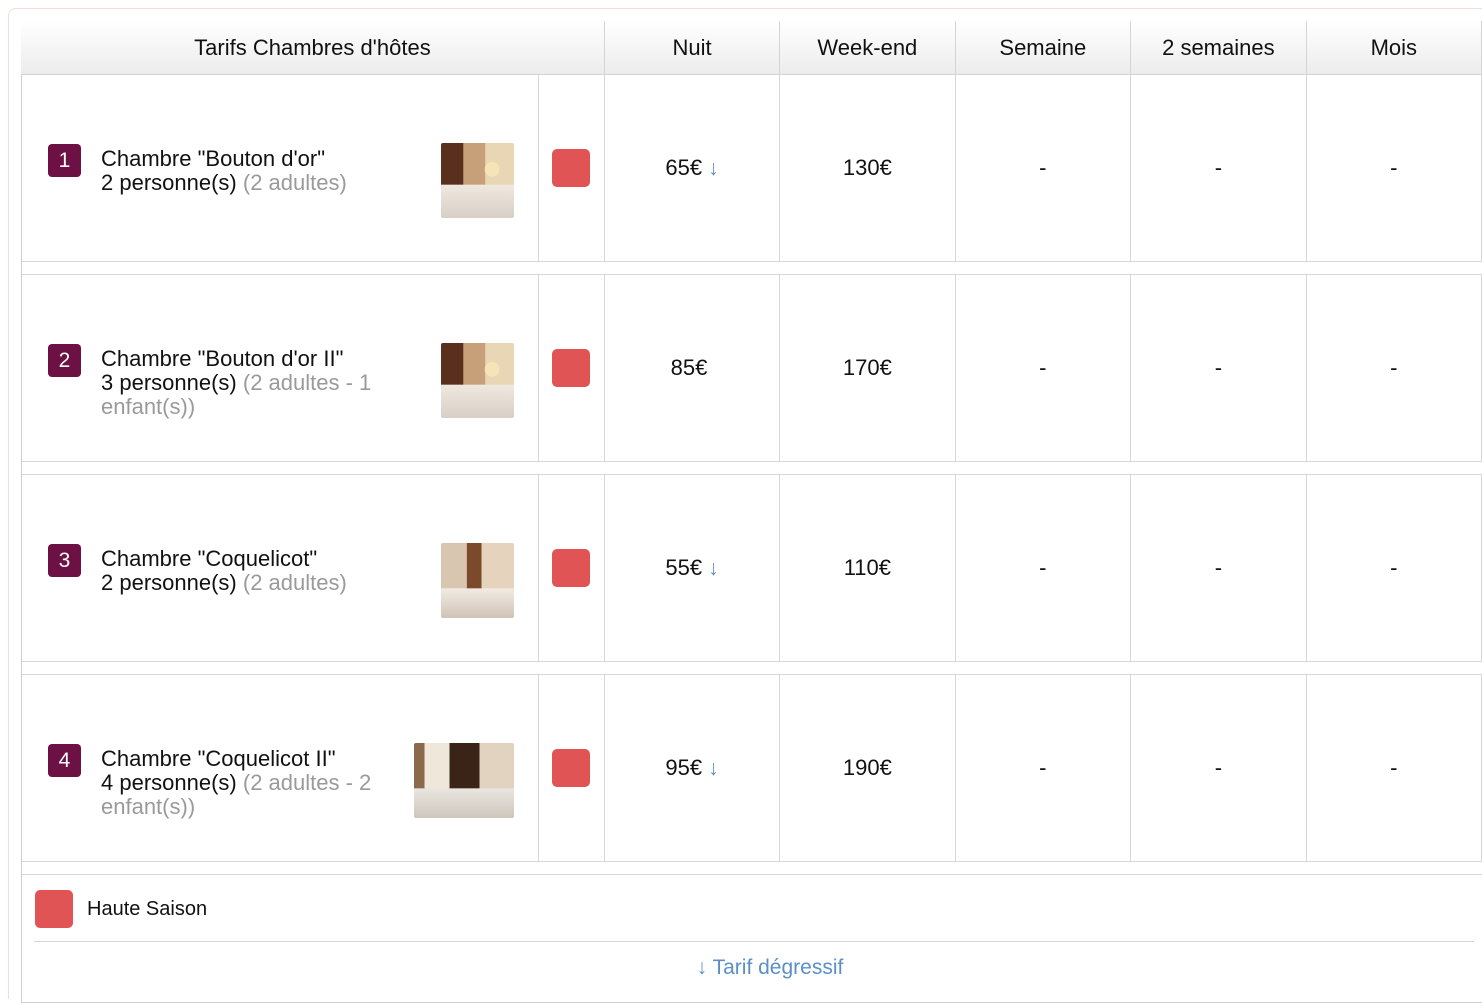  Describe the element at coordinates (251, 559) in the screenshot. I see `room-name: Chambre "Coquelicot"` at that location.